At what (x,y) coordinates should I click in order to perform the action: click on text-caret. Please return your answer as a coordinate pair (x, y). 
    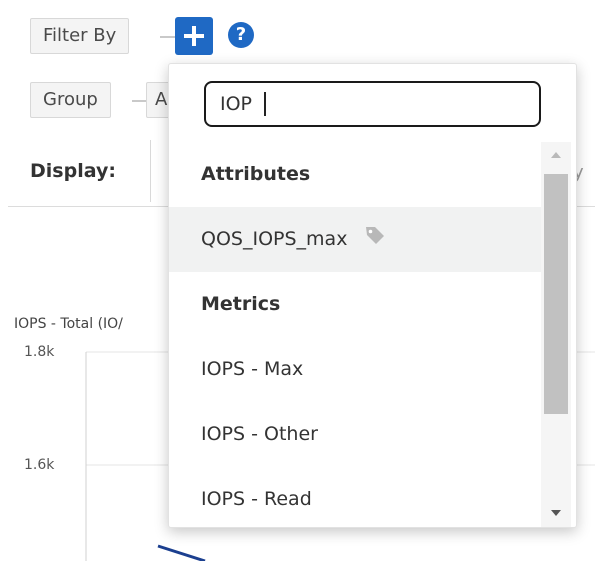
    Looking at the image, I should click on (265, 104).